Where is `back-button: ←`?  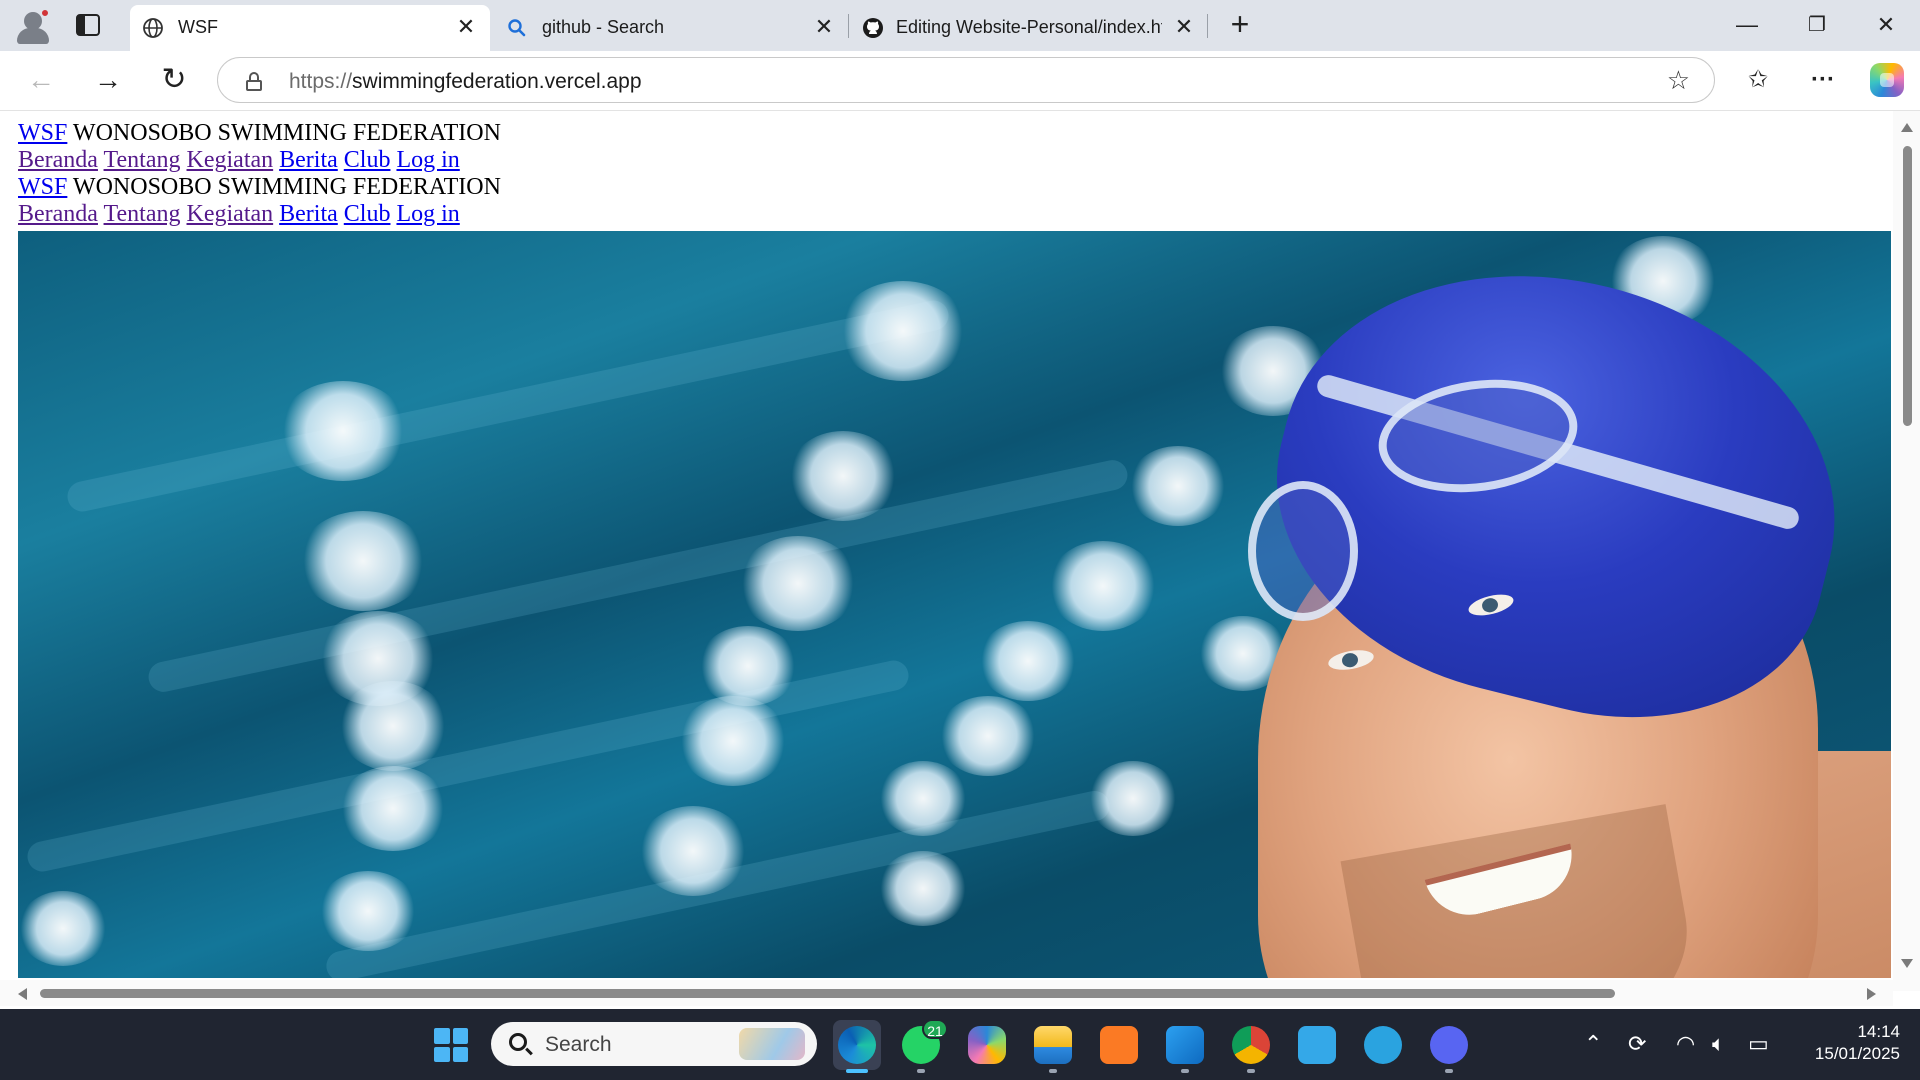
back-button: ← is located at coordinates (41, 81).